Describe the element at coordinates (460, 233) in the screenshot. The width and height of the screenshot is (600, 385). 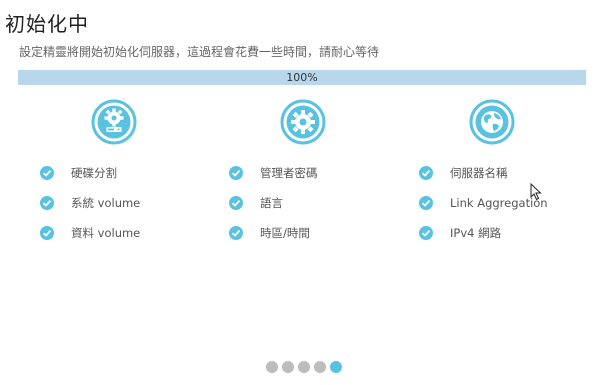
I see `list-item: IPv4 網路` at that location.